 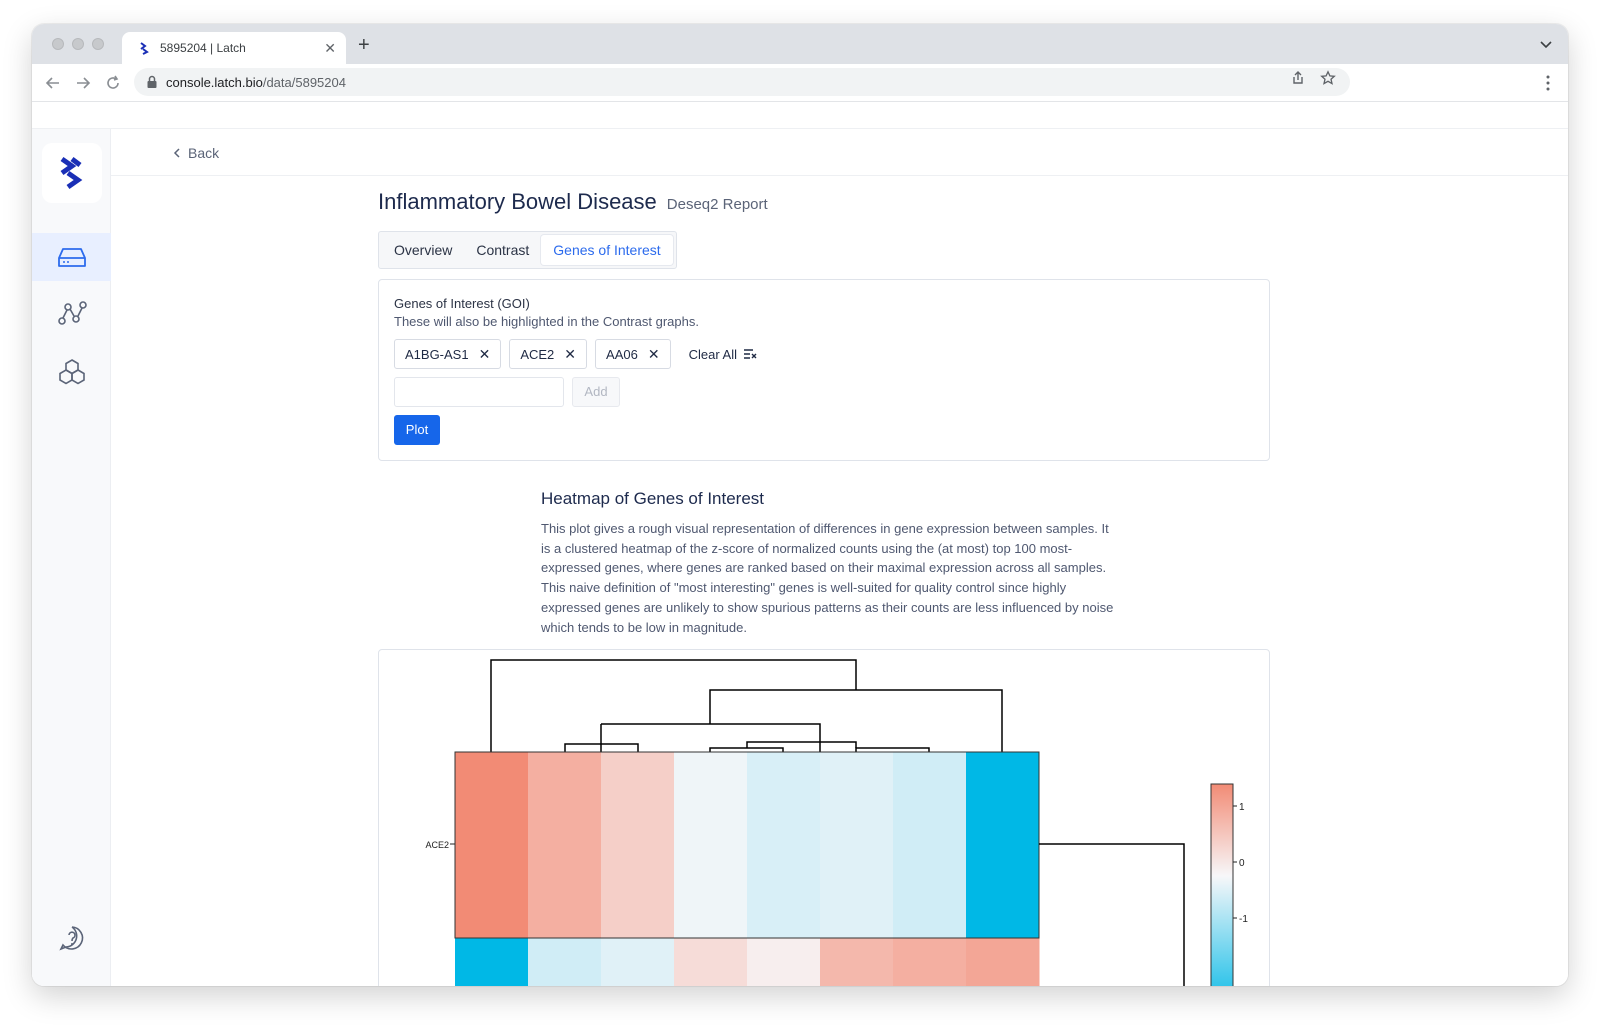 I want to click on gene-chip: AA06 ✕, so click(x=633, y=354).